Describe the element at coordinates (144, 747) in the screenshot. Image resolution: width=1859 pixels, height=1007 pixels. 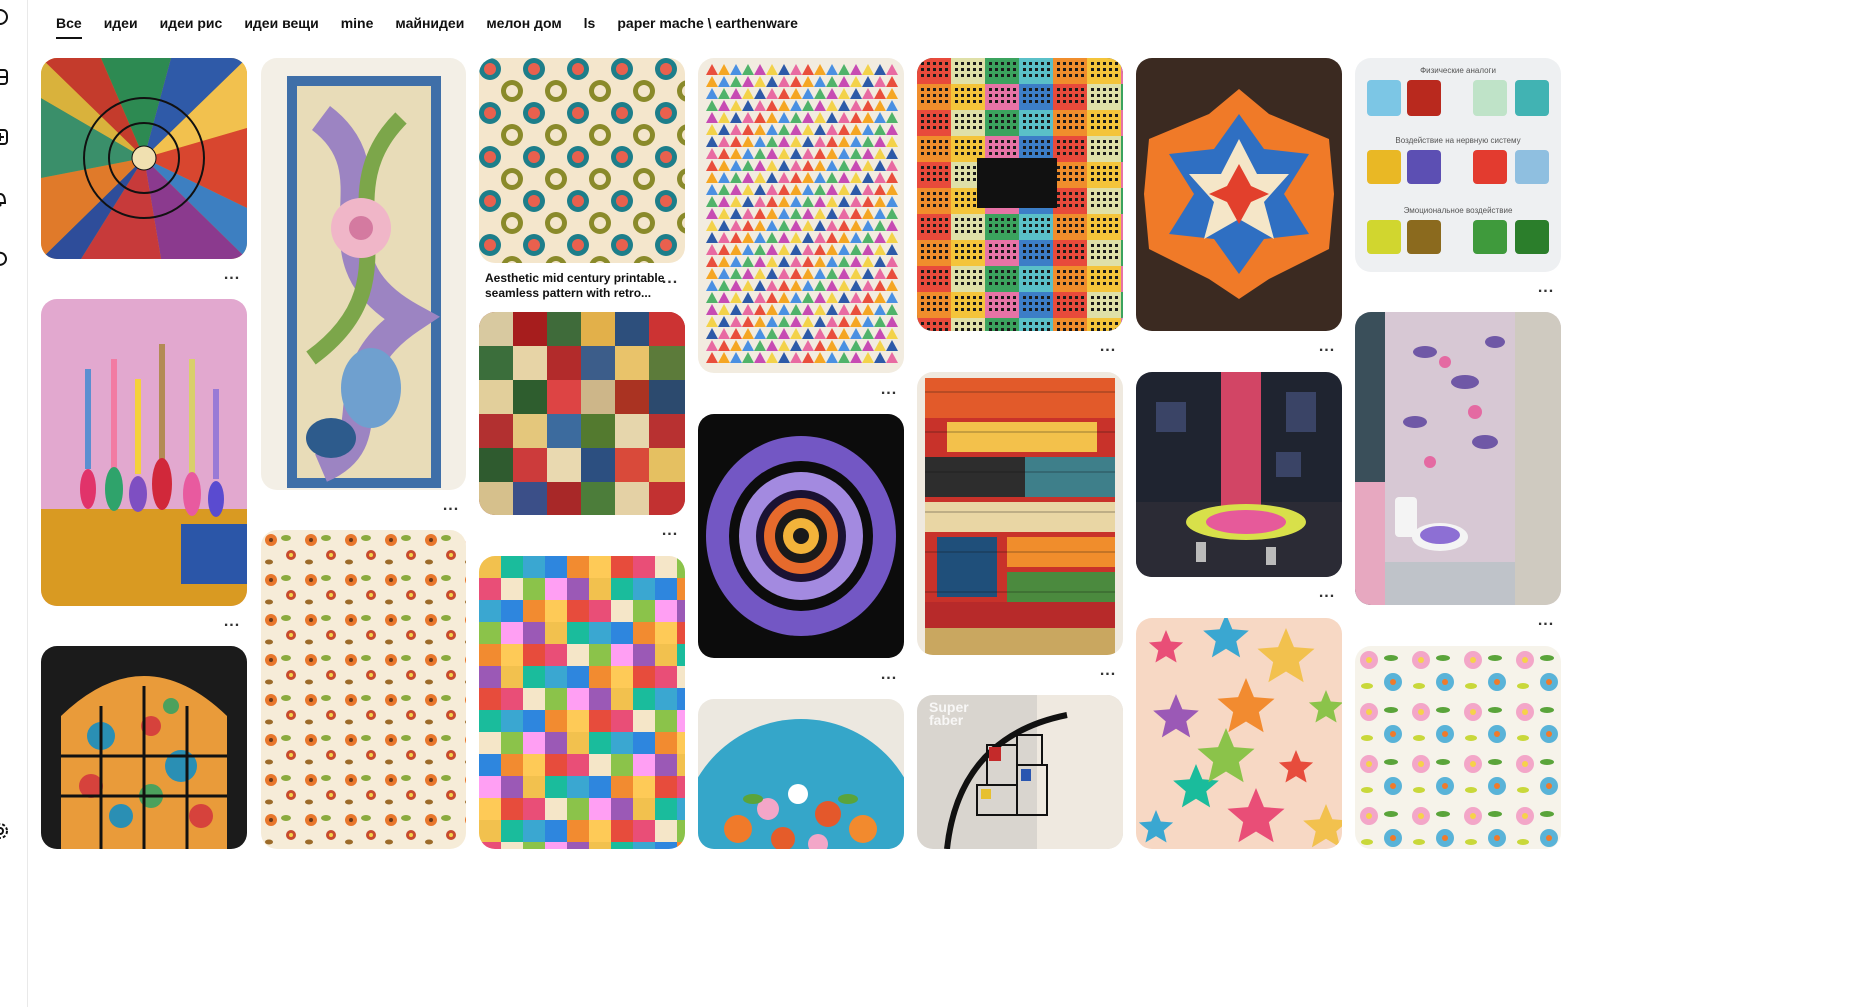
I see `pin-stained-glass` at that location.